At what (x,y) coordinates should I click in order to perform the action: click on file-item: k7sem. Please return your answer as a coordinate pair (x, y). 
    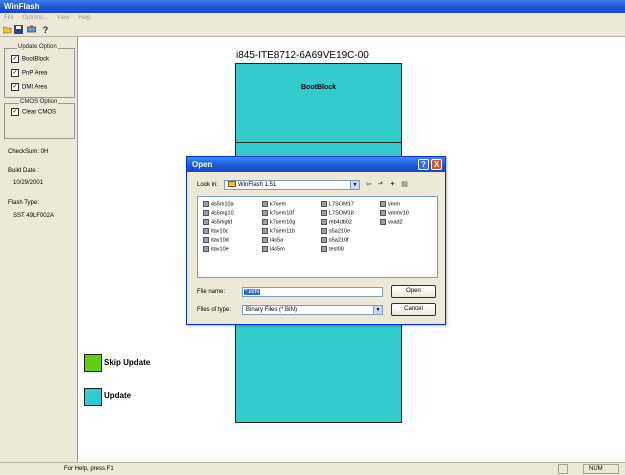
    Looking at the image, I should click on (274, 204).